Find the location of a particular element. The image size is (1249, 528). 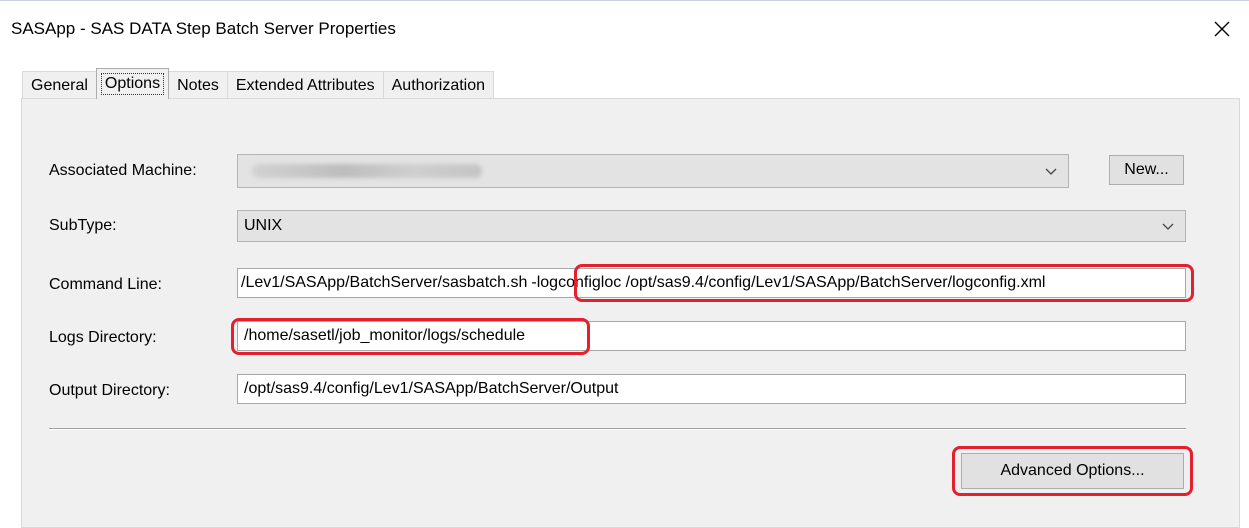

tab-options-label: Options is located at coordinates (132, 84).